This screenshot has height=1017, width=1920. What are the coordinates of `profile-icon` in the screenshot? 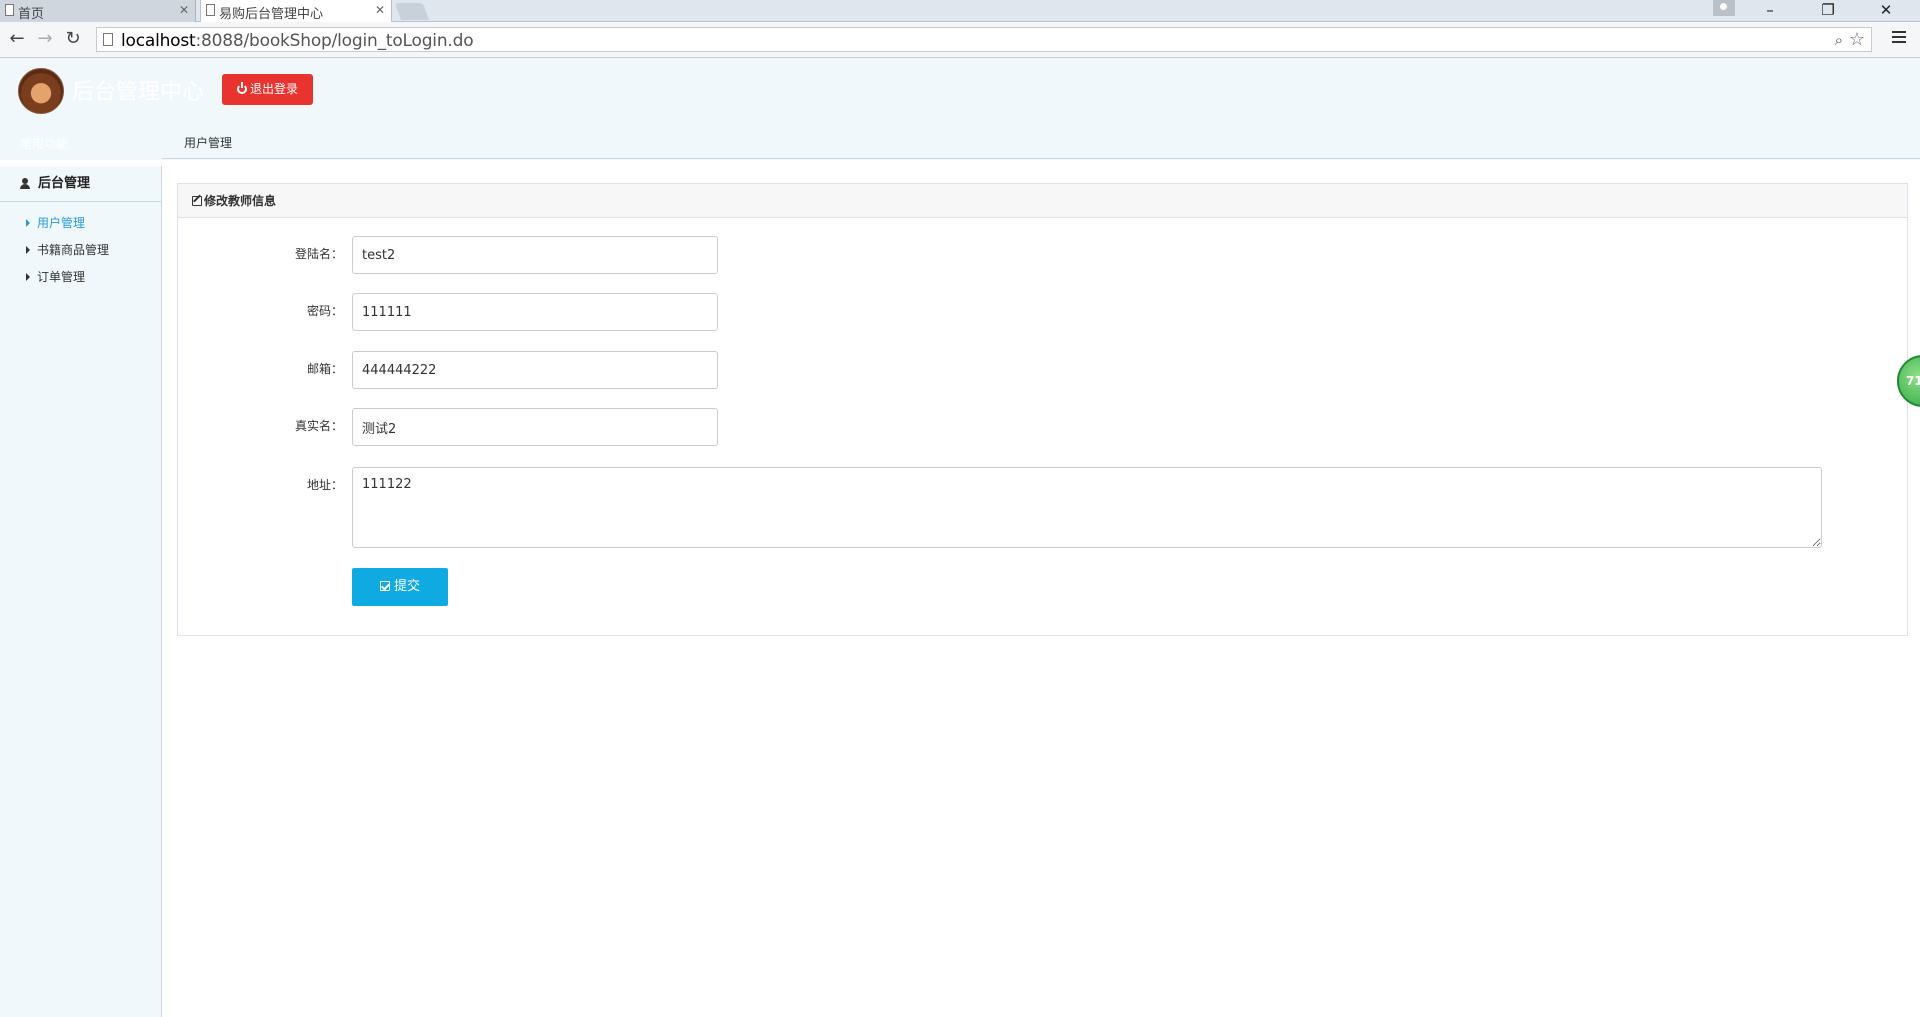 It's located at (1724, 8).